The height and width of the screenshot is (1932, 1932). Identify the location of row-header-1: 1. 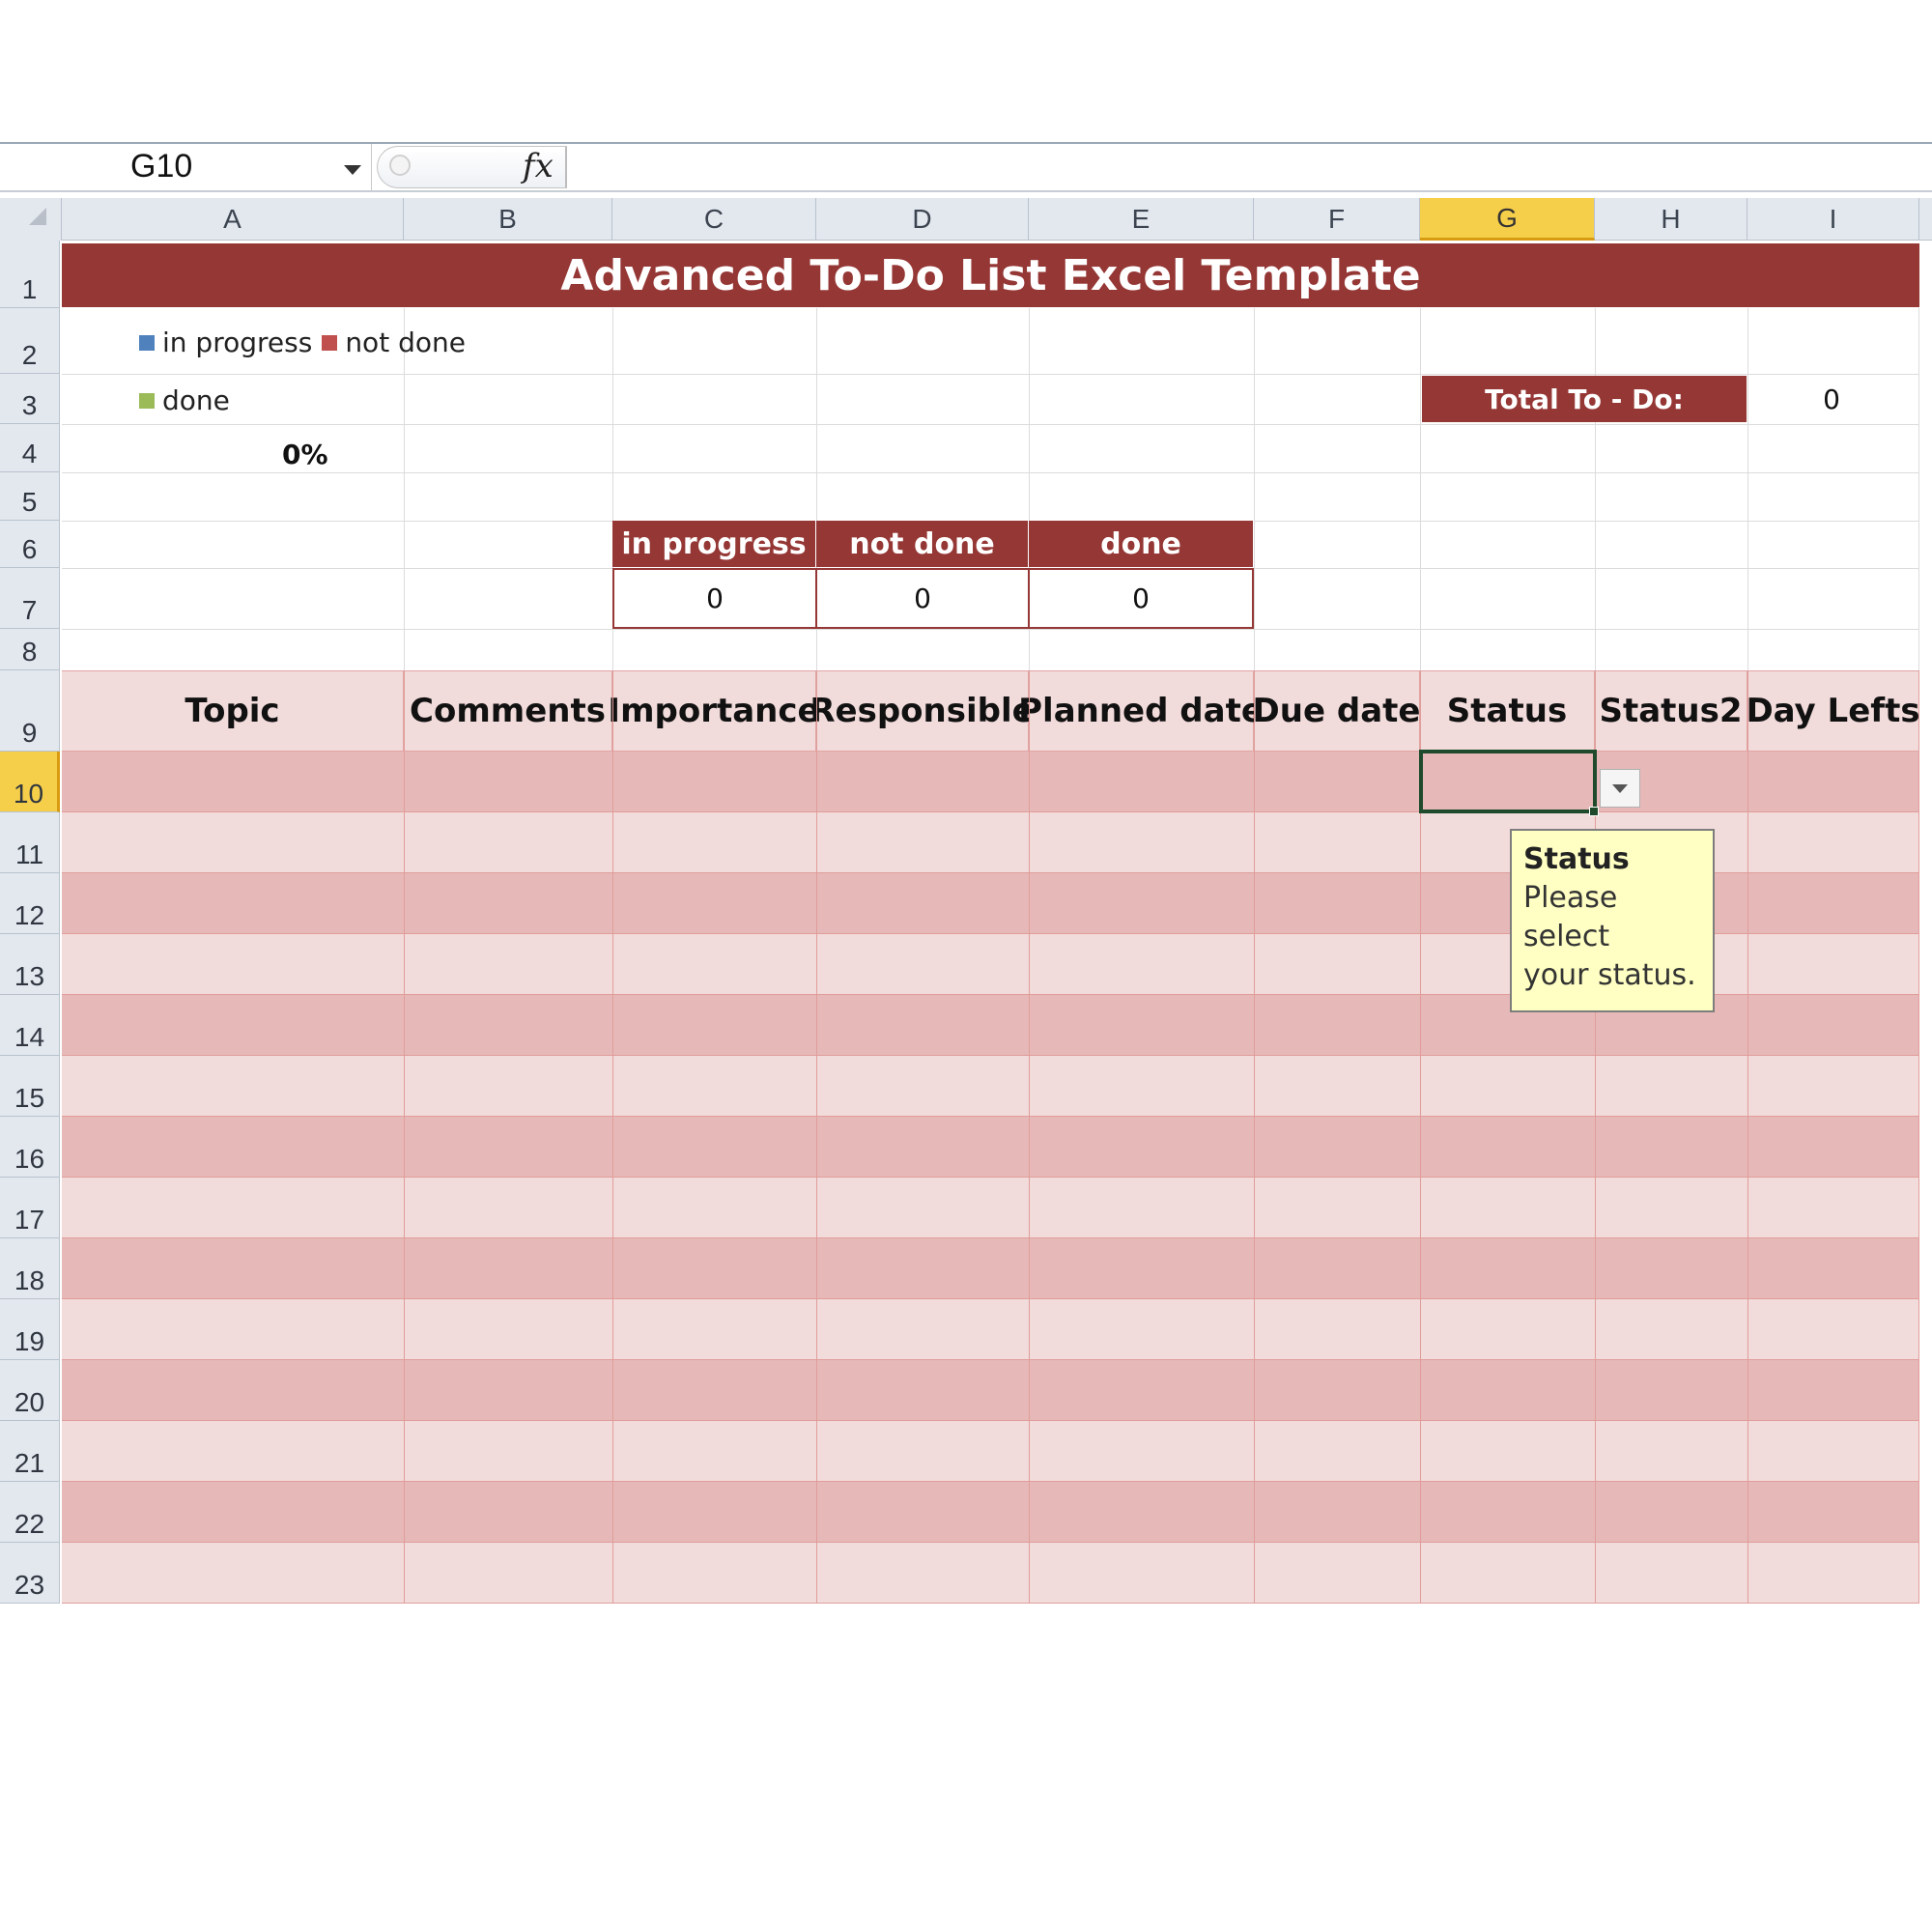
(30, 274).